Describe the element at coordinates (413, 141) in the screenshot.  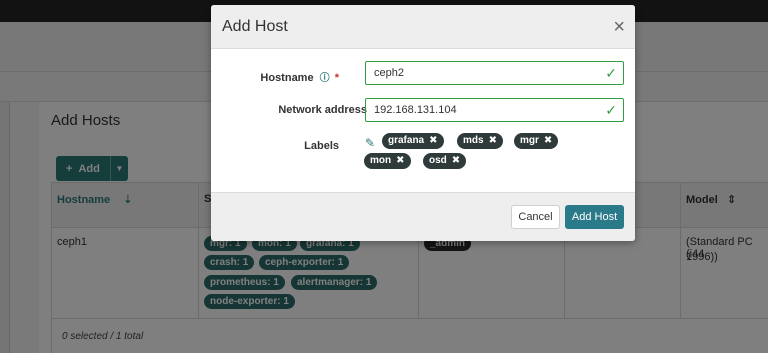
I see `label-tag-grafana: grafana ✖` at that location.